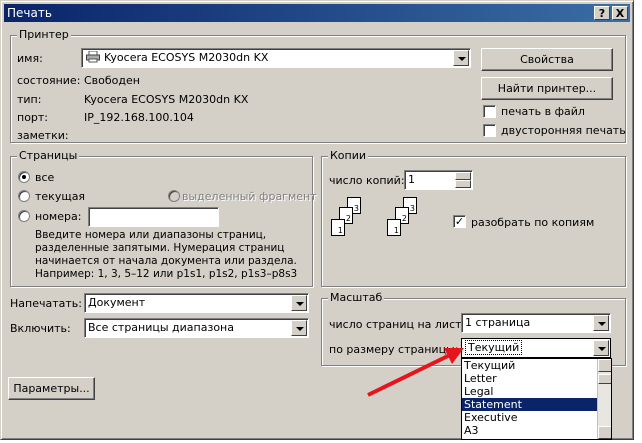  Describe the element at coordinates (48, 156) in the screenshot. I see `pages-group-title: Страницы` at that location.